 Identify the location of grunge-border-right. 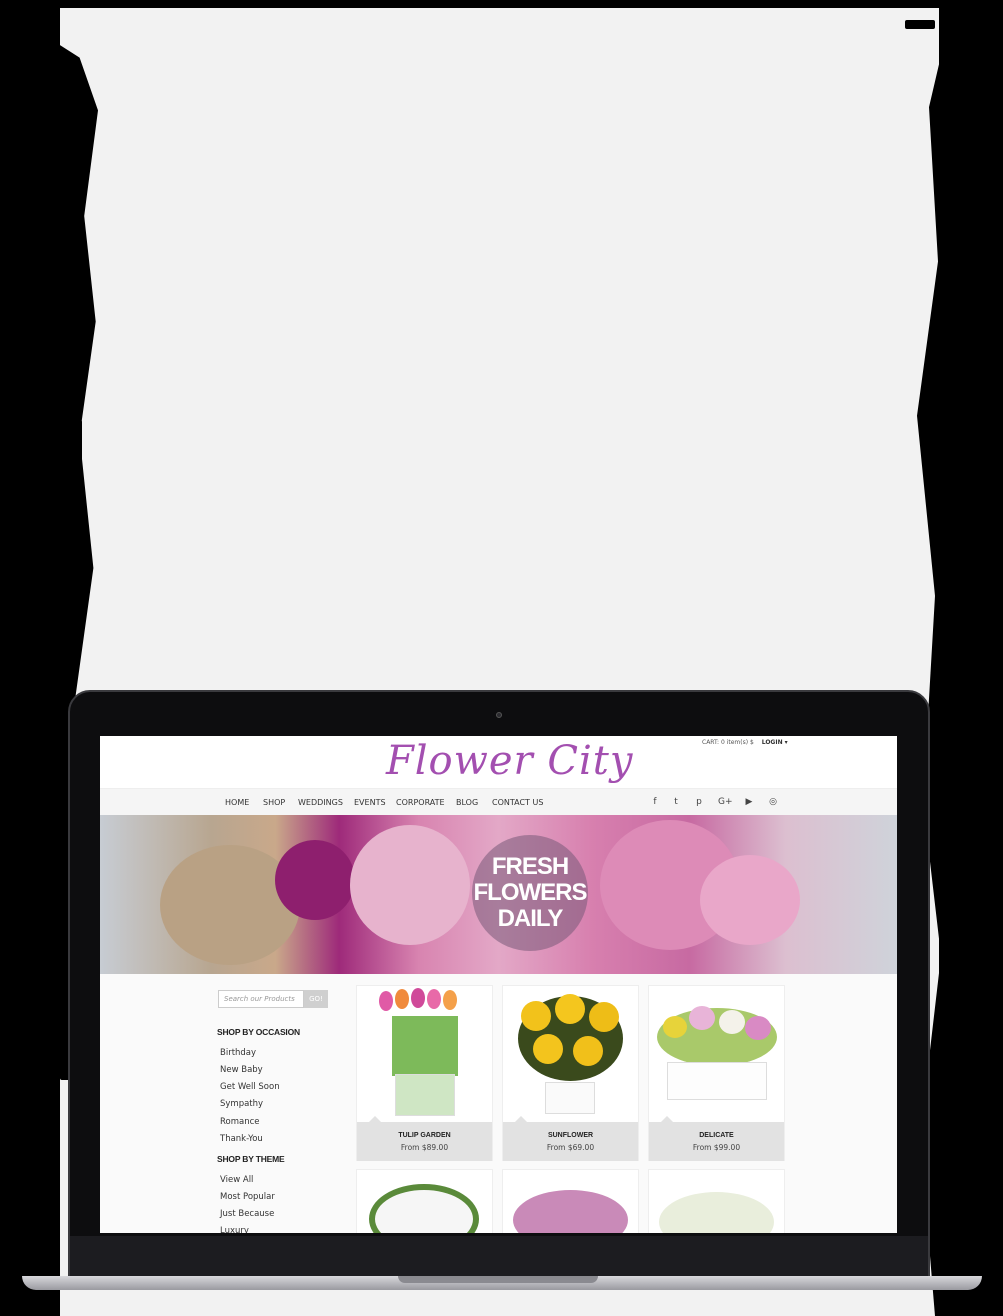
(971, 658).